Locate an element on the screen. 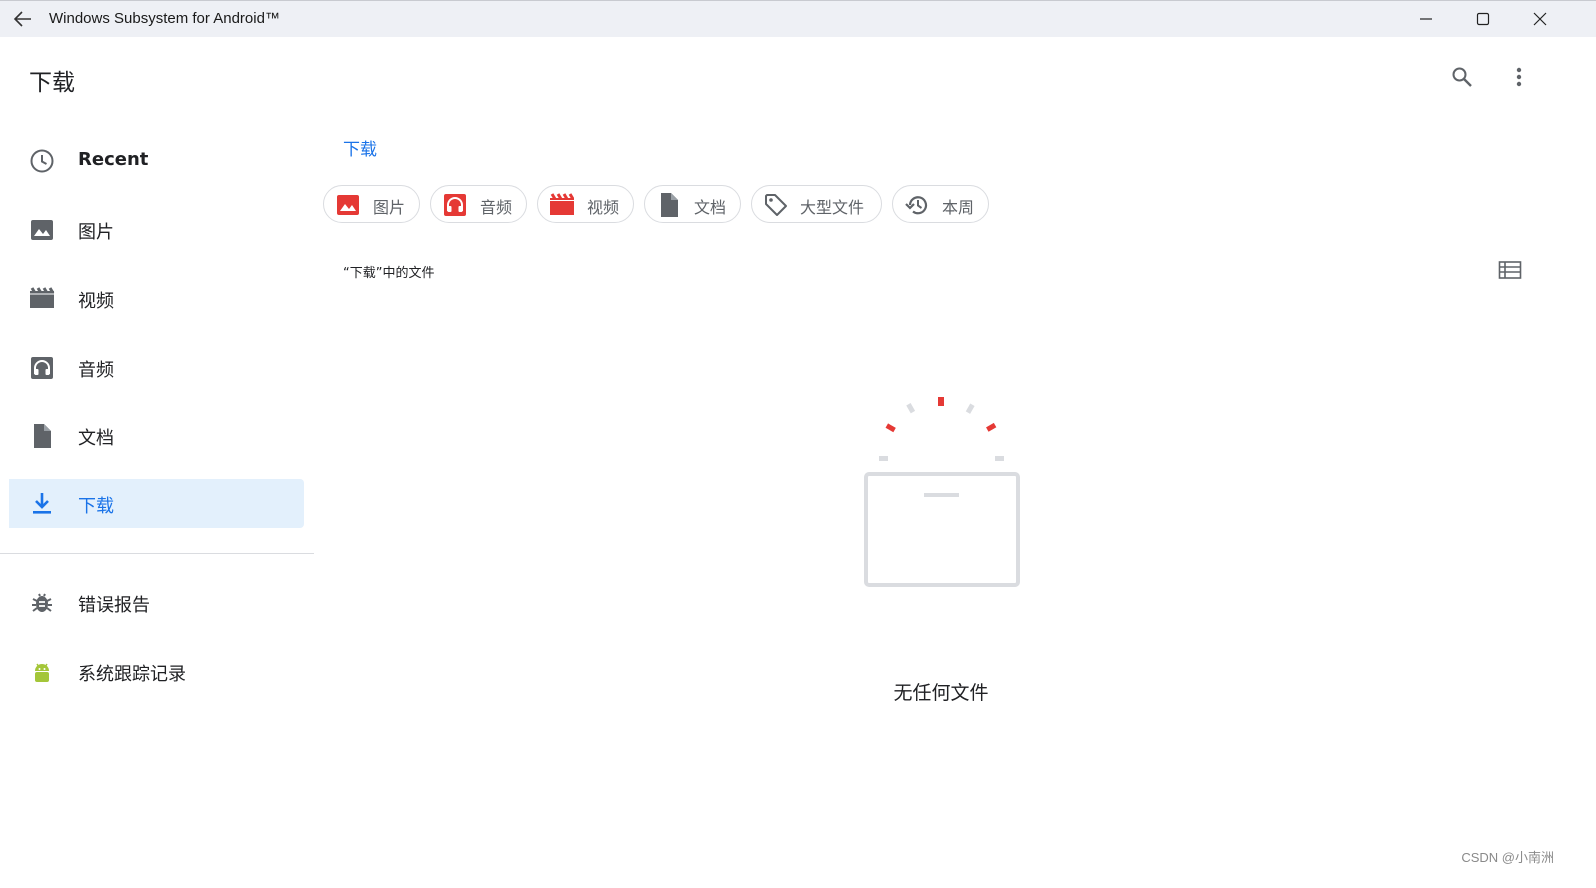 The height and width of the screenshot is (888, 1596). nav-item-videos: 视频 is located at coordinates (156, 298).